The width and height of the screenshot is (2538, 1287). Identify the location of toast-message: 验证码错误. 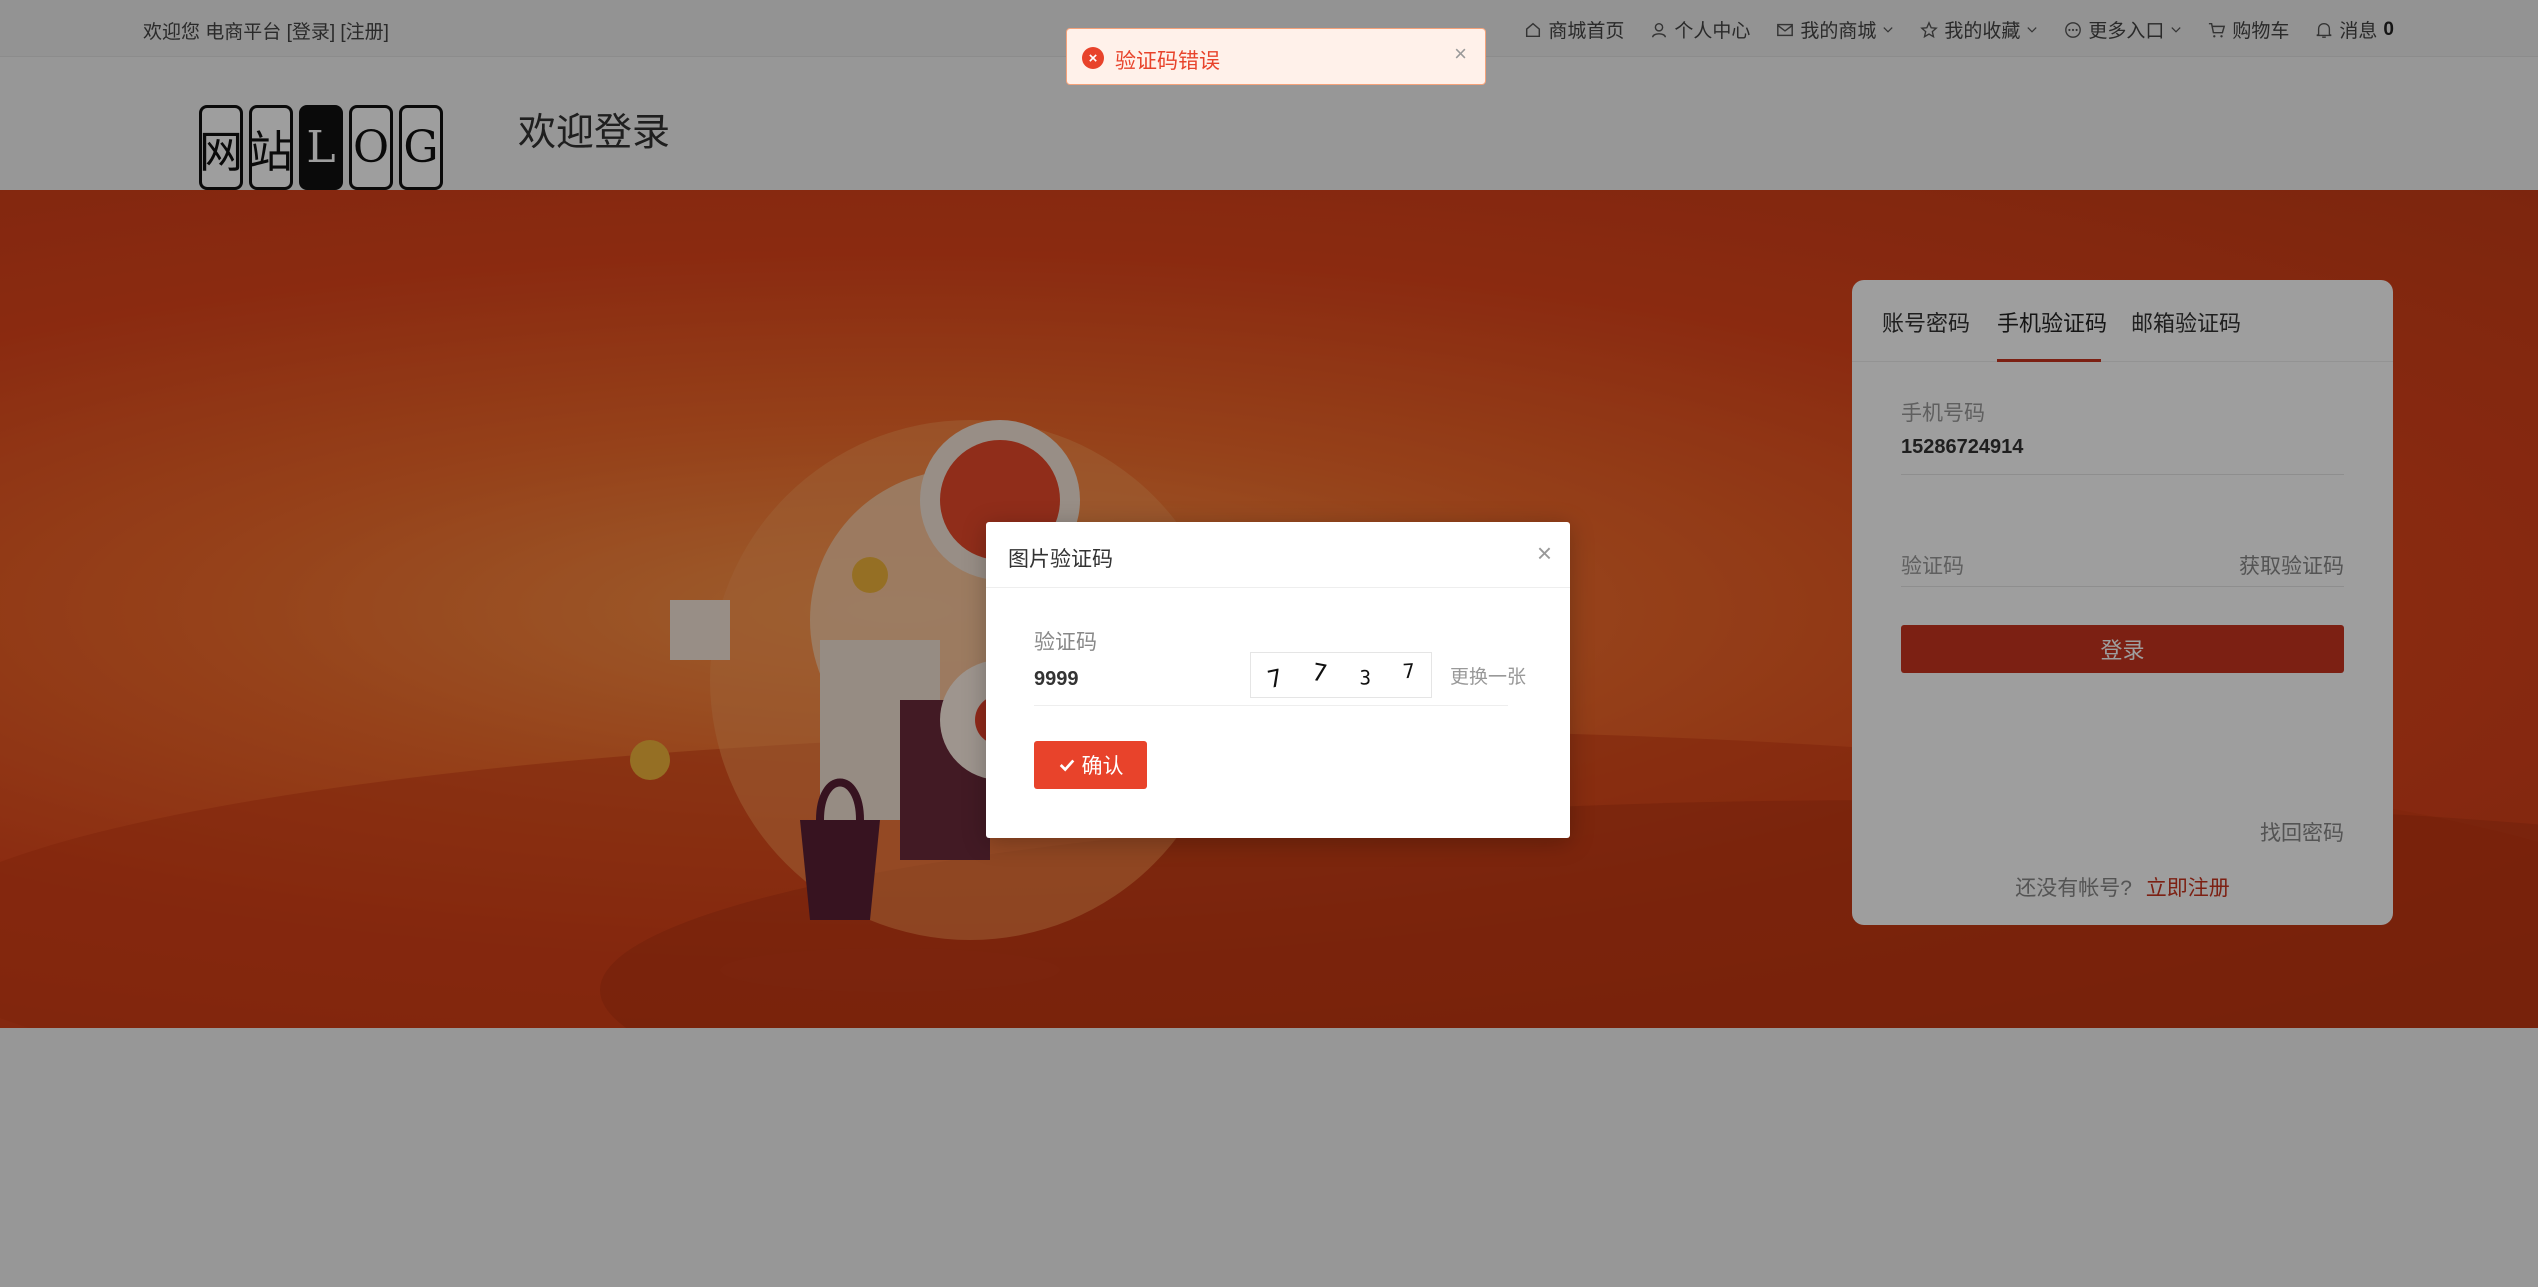
(1167, 61).